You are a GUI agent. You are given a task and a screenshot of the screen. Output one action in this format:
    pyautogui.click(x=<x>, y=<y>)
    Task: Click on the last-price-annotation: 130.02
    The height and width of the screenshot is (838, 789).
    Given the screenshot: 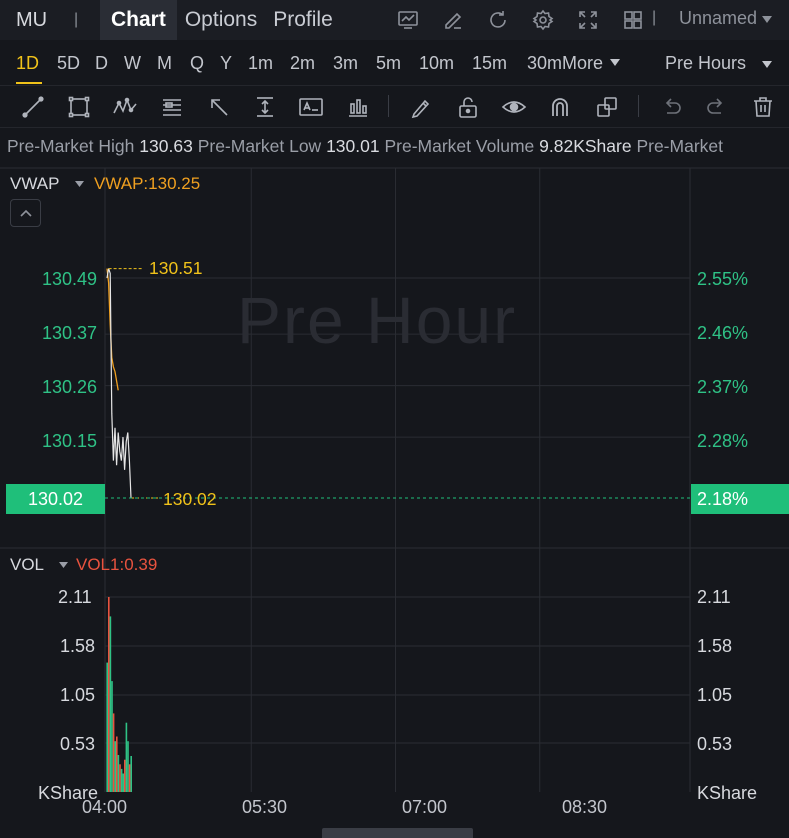 What is the action you would take?
    pyautogui.click(x=190, y=499)
    